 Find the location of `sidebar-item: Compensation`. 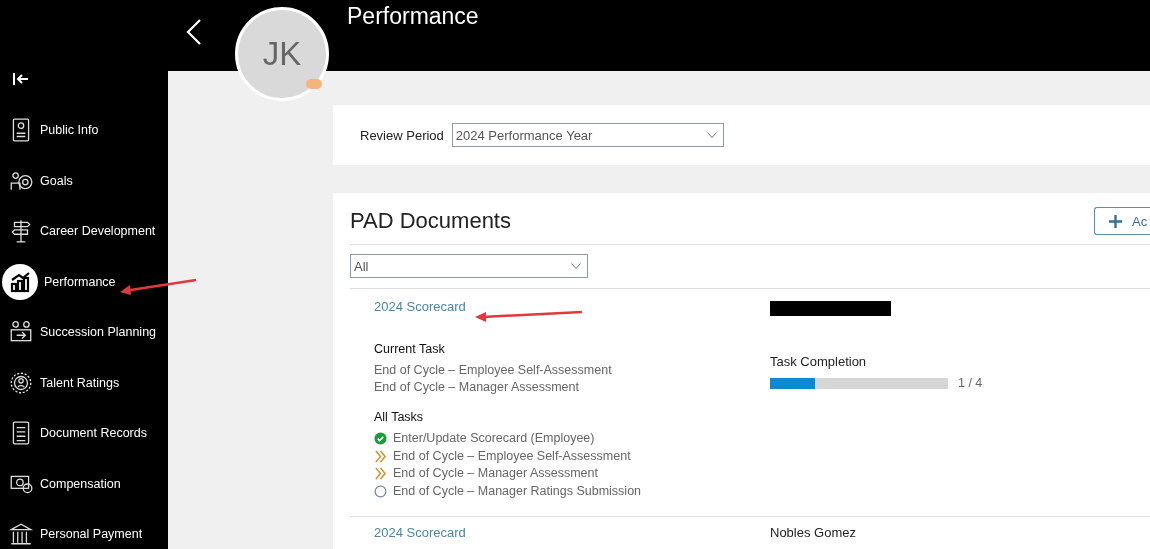

sidebar-item: Compensation is located at coordinates (84, 483).